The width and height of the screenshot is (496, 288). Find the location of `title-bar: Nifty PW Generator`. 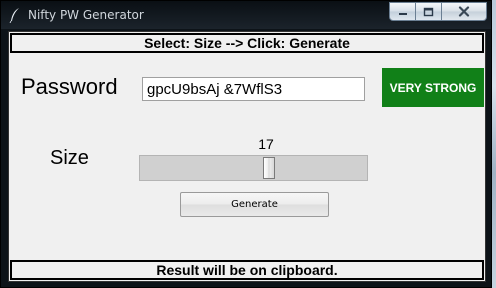

title-bar: Nifty PW Generator is located at coordinates (246, 15).